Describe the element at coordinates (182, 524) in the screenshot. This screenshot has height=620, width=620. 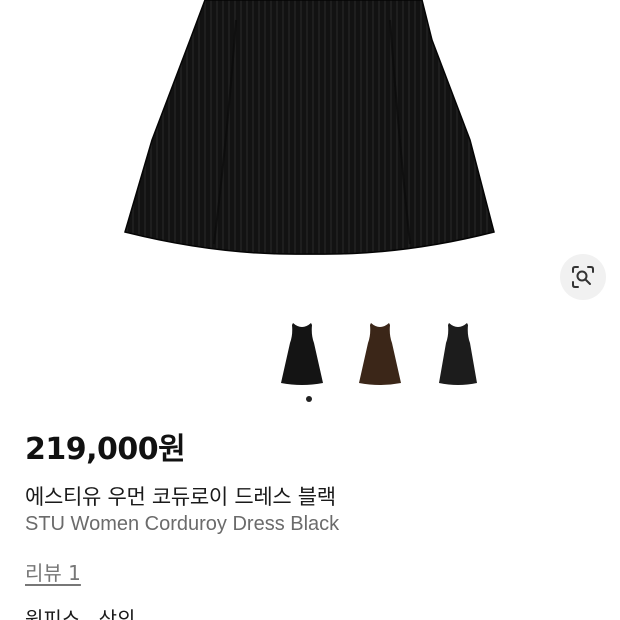
I see `product-title-english: STU Women Corduroy Dress Black` at that location.